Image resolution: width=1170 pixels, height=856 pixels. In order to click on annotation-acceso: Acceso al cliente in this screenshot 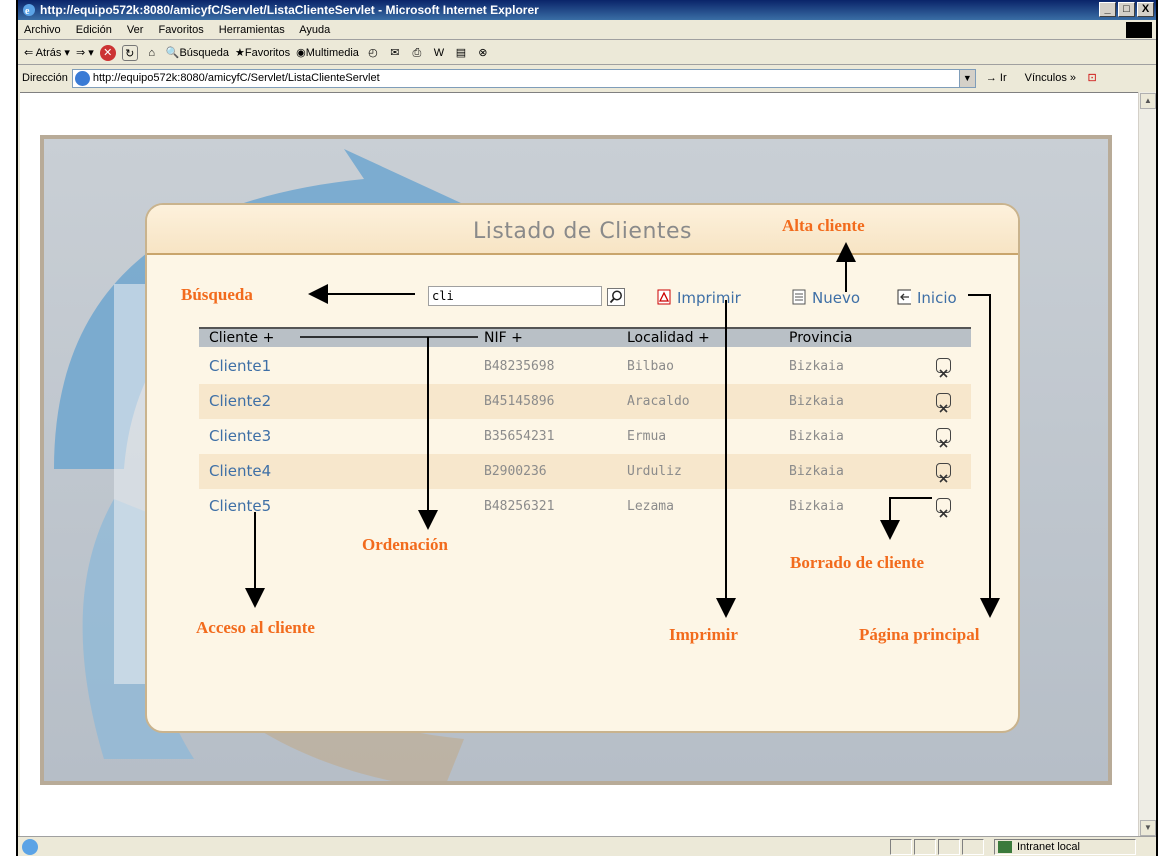, I will do `click(255, 627)`.